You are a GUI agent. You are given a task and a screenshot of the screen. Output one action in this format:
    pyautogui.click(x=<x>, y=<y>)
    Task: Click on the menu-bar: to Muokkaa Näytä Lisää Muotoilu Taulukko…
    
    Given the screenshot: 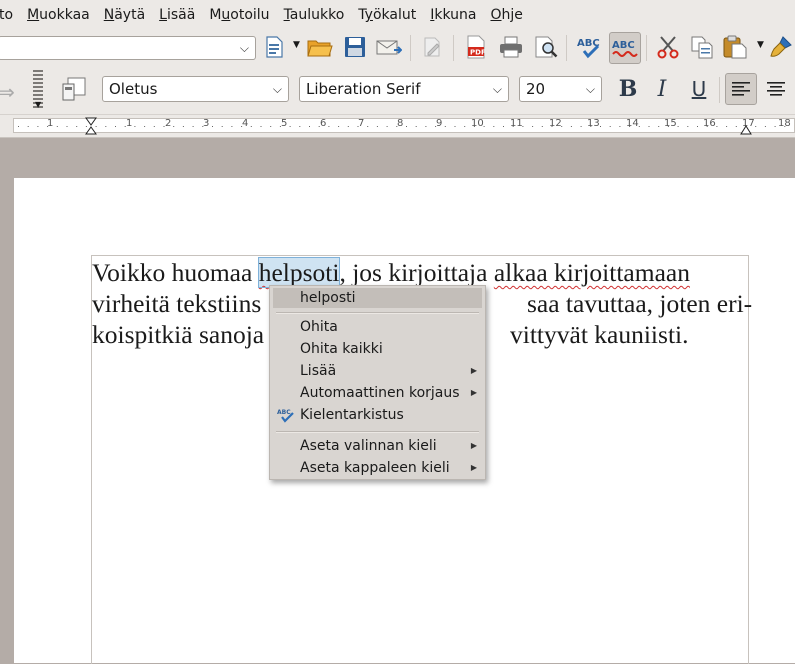 What is the action you would take?
    pyautogui.click(x=397, y=15)
    